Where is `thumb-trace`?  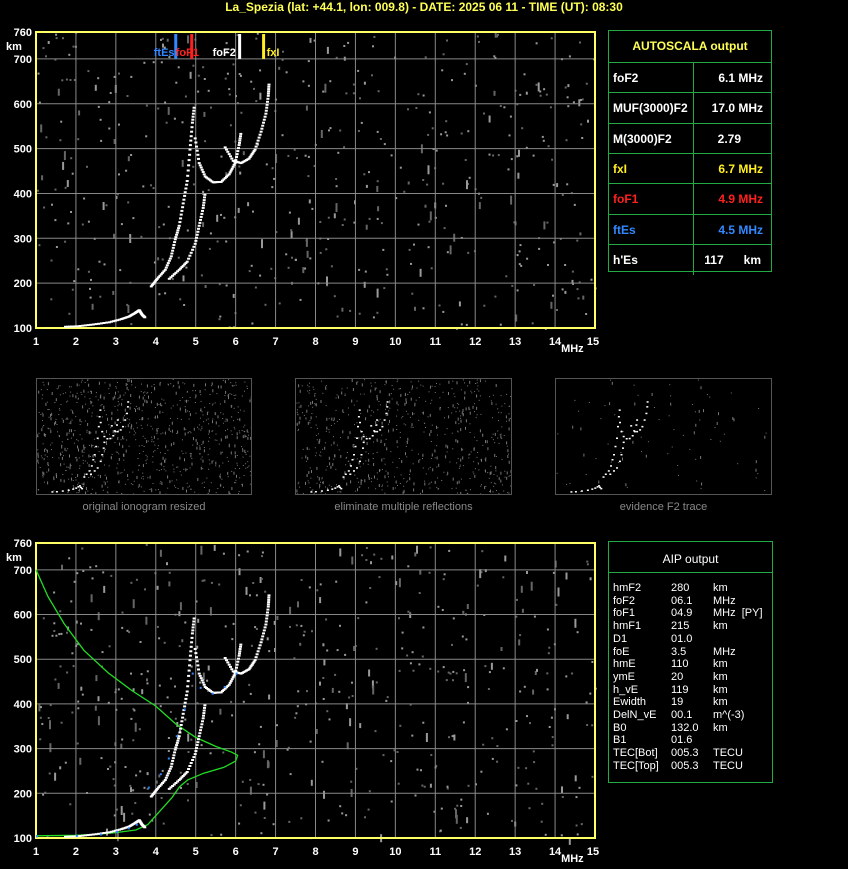
thumb-trace is located at coordinates (90, 447).